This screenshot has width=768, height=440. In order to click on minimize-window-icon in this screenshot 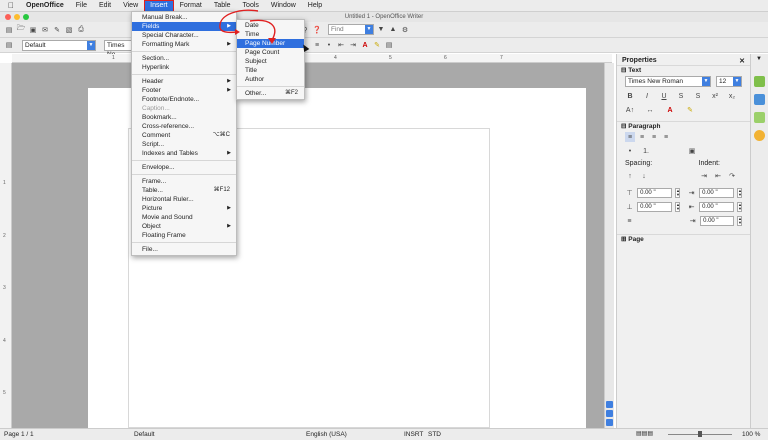, I will do `click(17, 17)`.